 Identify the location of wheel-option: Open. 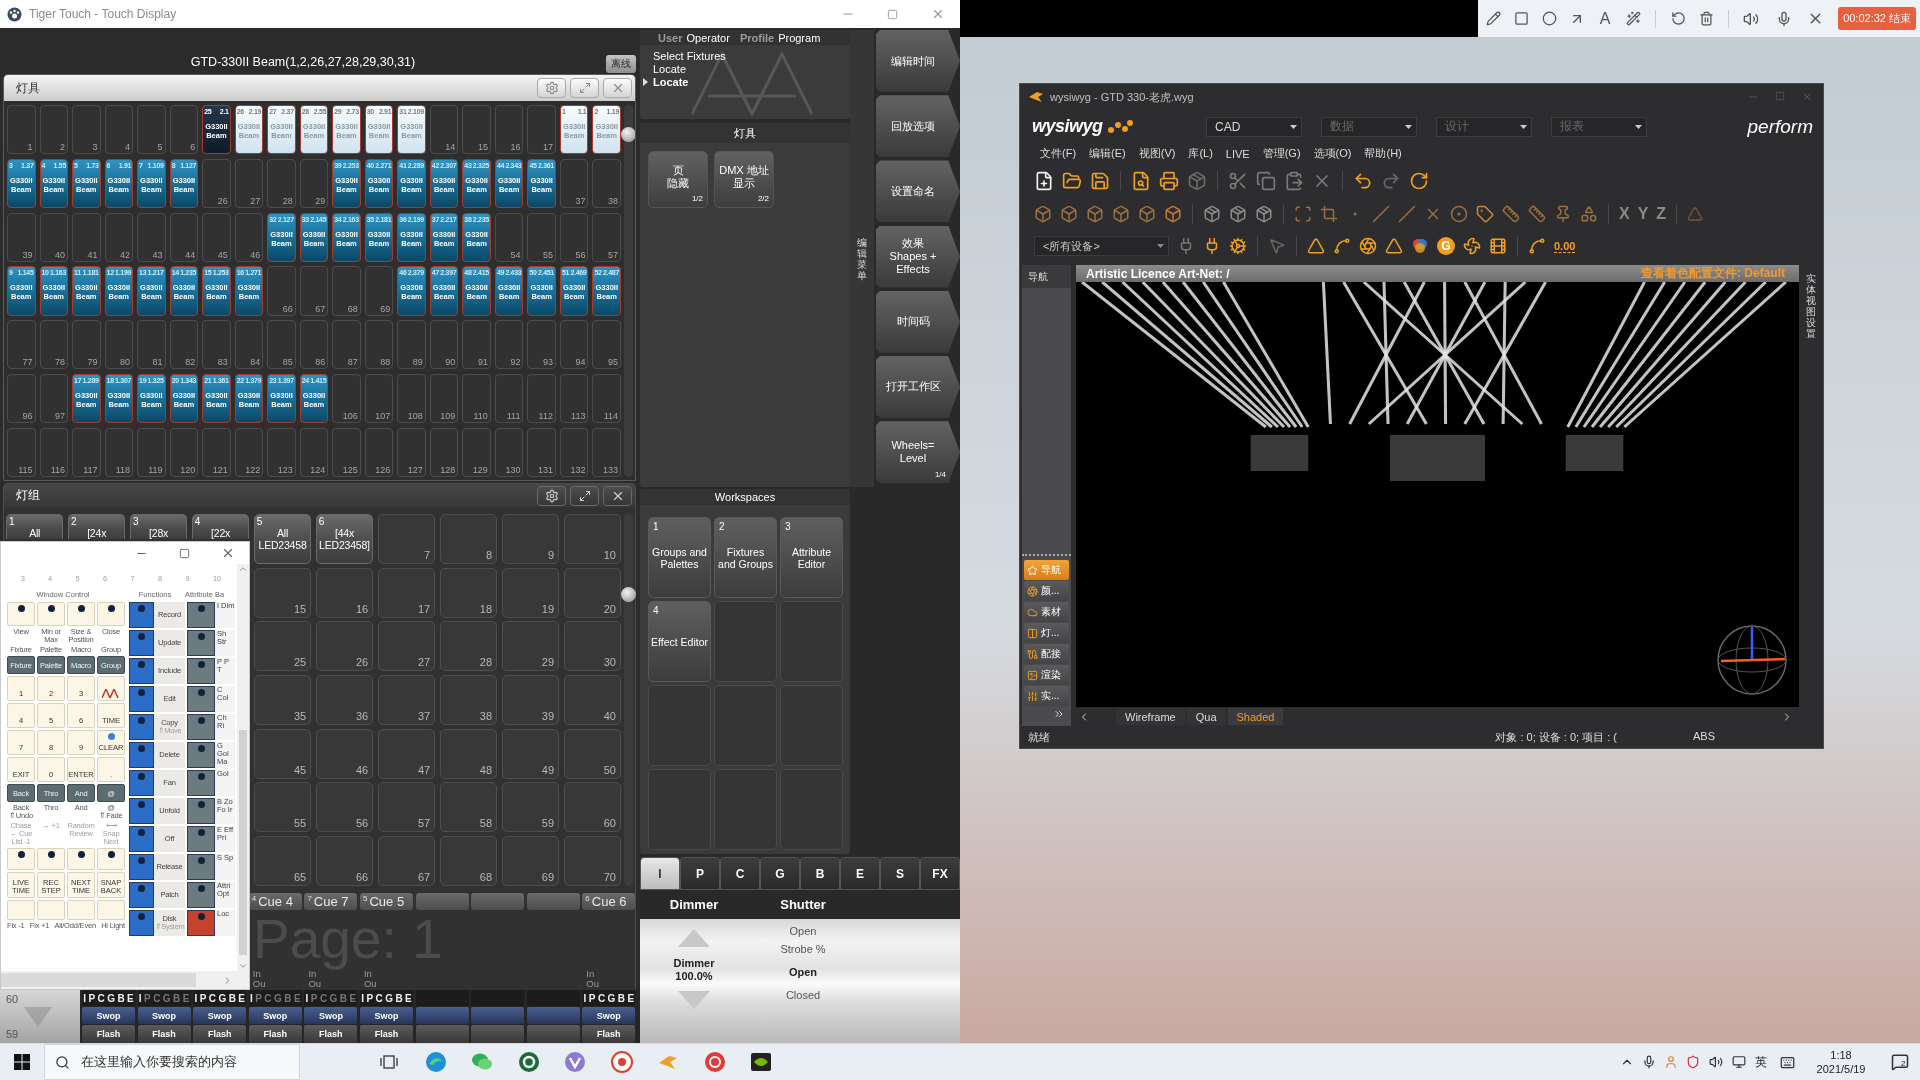
(803, 931).